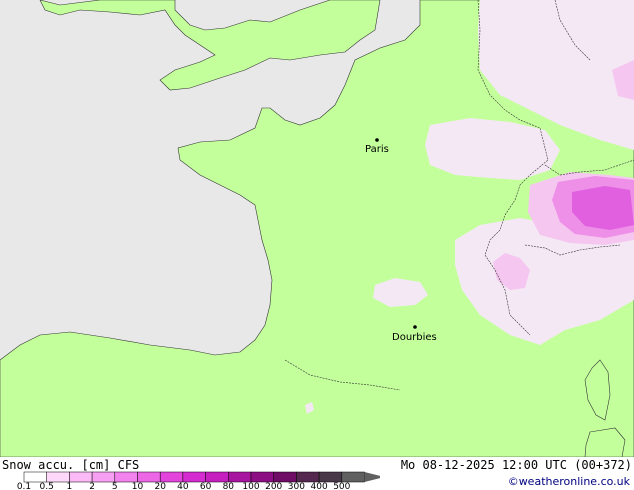 This screenshot has width=634, height=490. I want to click on city-marker-paris, so click(377, 140).